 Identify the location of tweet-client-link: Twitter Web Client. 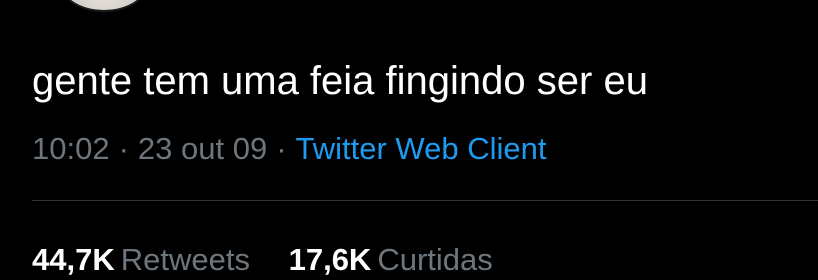
(421, 148).